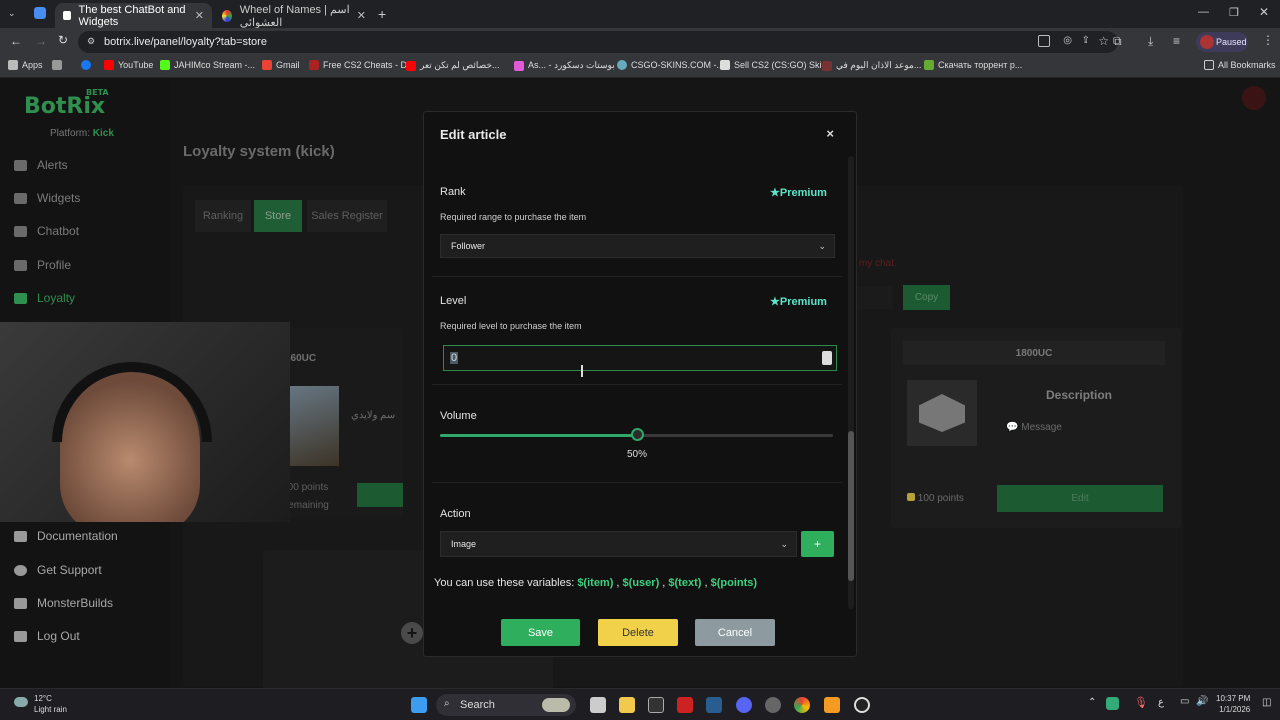  What do you see at coordinates (832, 705) in the screenshot?
I see `app-orange-icon` at bounding box center [832, 705].